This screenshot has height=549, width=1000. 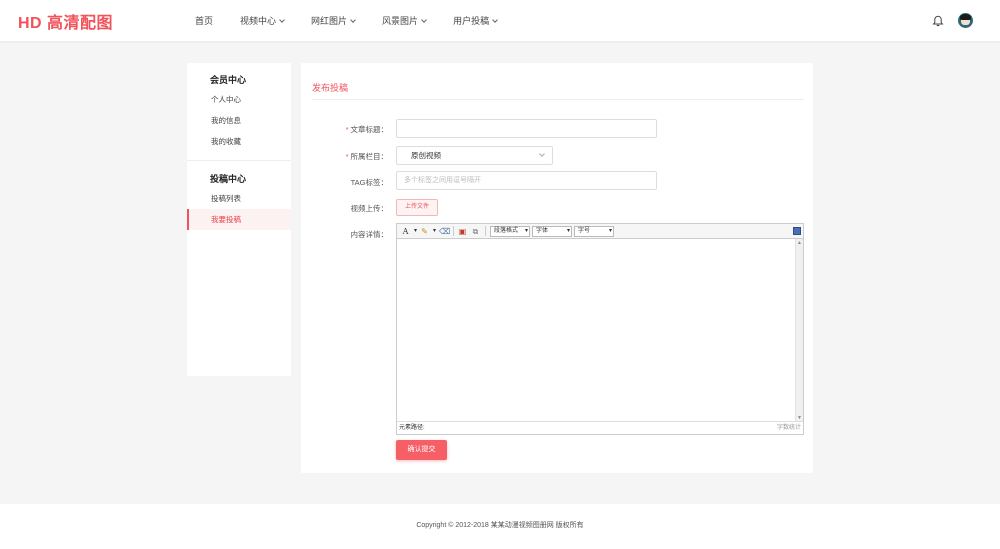 I want to click on sidebar-item-my-favorites: 我的收藏, so click(x=239, y=141).